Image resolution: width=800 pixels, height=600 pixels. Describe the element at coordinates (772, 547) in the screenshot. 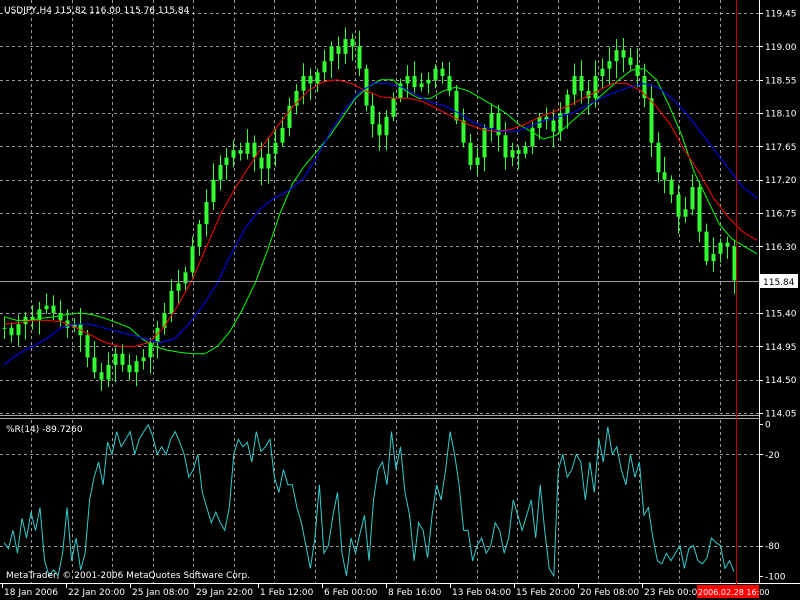

I see `wpr-tick-label: -80` at that location.